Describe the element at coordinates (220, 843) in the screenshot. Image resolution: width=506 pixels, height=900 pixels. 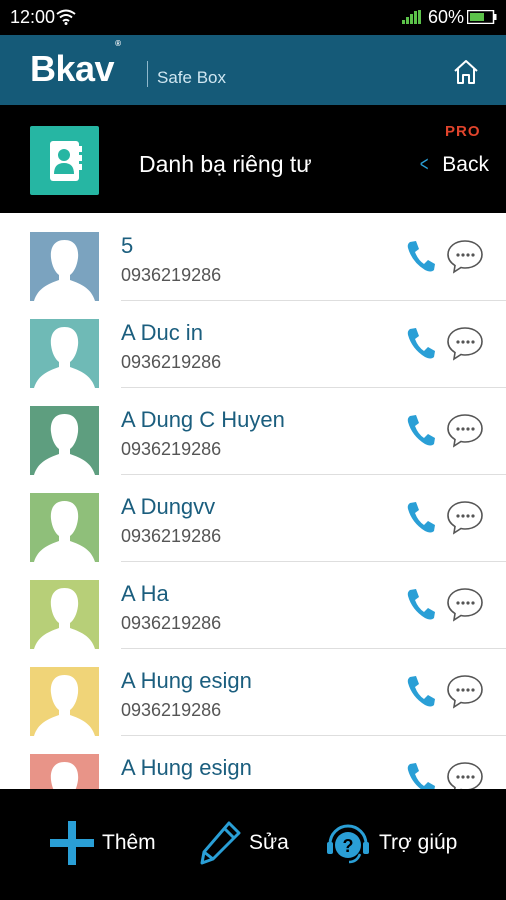
I see `pencil-icon` at that location.